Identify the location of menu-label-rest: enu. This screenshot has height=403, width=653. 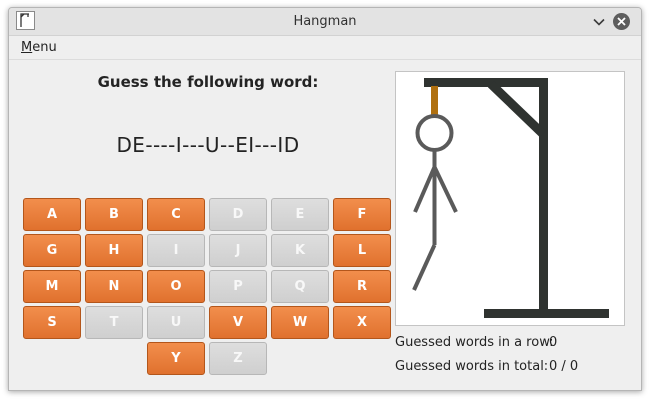
(44, 47).